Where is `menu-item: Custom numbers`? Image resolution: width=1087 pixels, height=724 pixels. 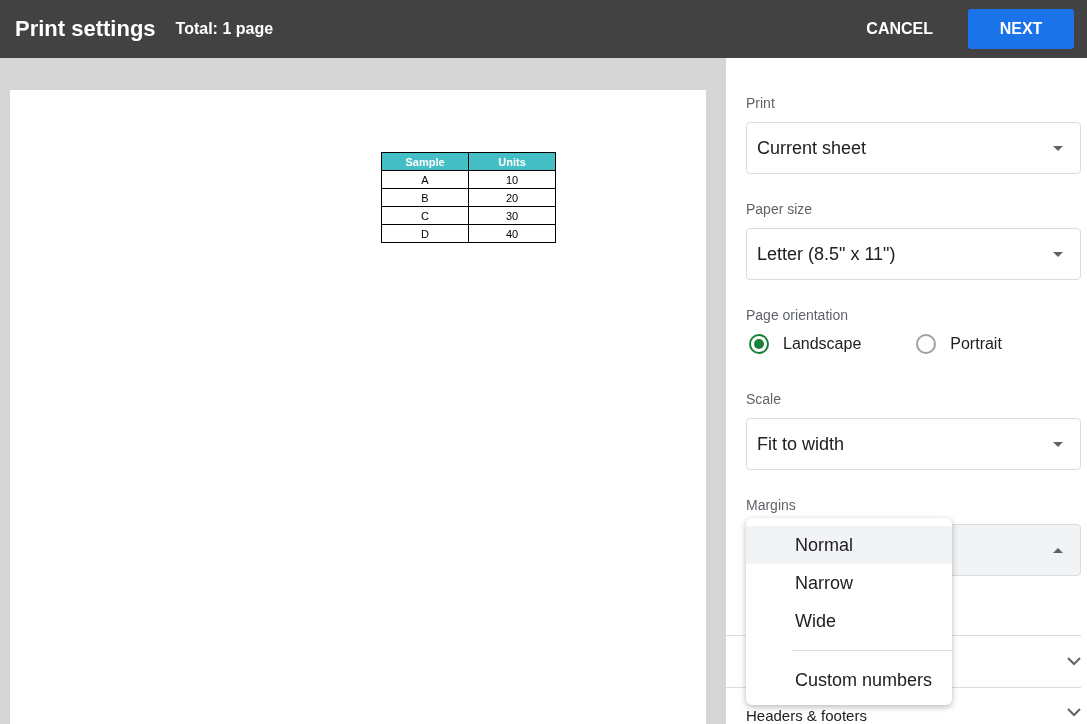 menu-item: Custom numbers is located at coordinates (849, 680).